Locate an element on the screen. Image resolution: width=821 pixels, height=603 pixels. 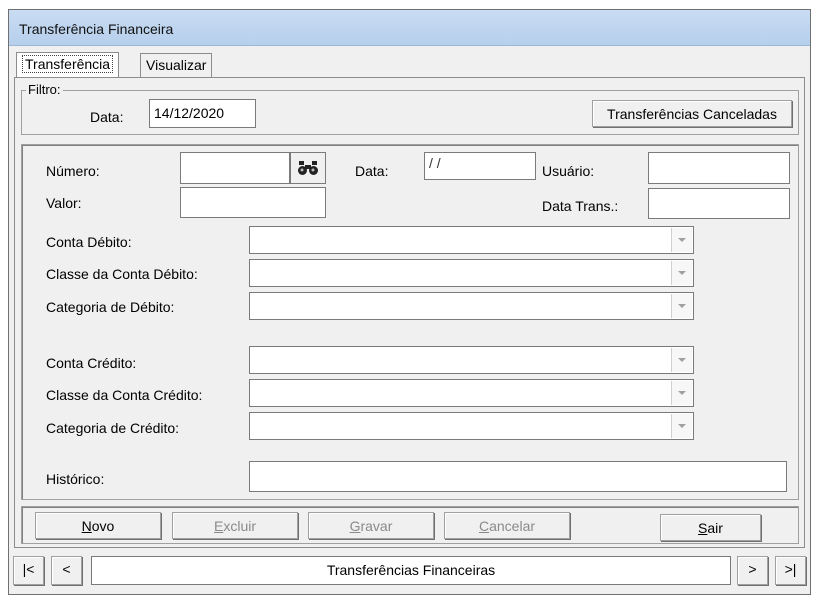
classe-debito-dropdown-button is located at coordinates (681, 273).